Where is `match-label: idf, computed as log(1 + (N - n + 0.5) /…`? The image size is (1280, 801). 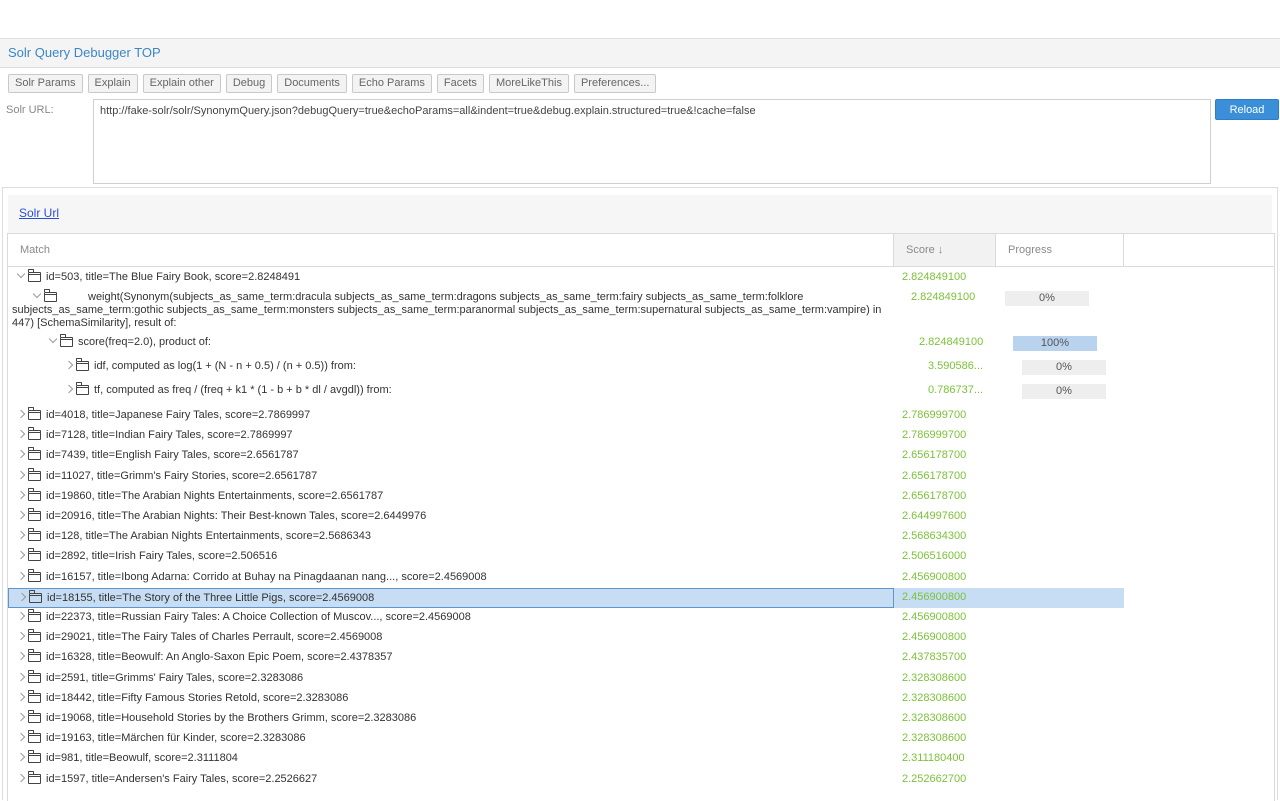 match-label: idf, computed as log(1 + (N - n + 0.5) /… is located at coordinates (225, 366).